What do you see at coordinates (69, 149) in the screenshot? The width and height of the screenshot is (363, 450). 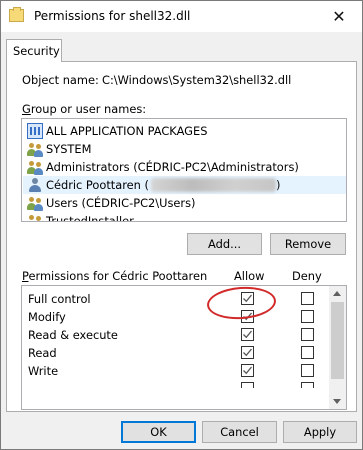 I see `list-item-label: SYSTEM` at bounding box center [69, 149].